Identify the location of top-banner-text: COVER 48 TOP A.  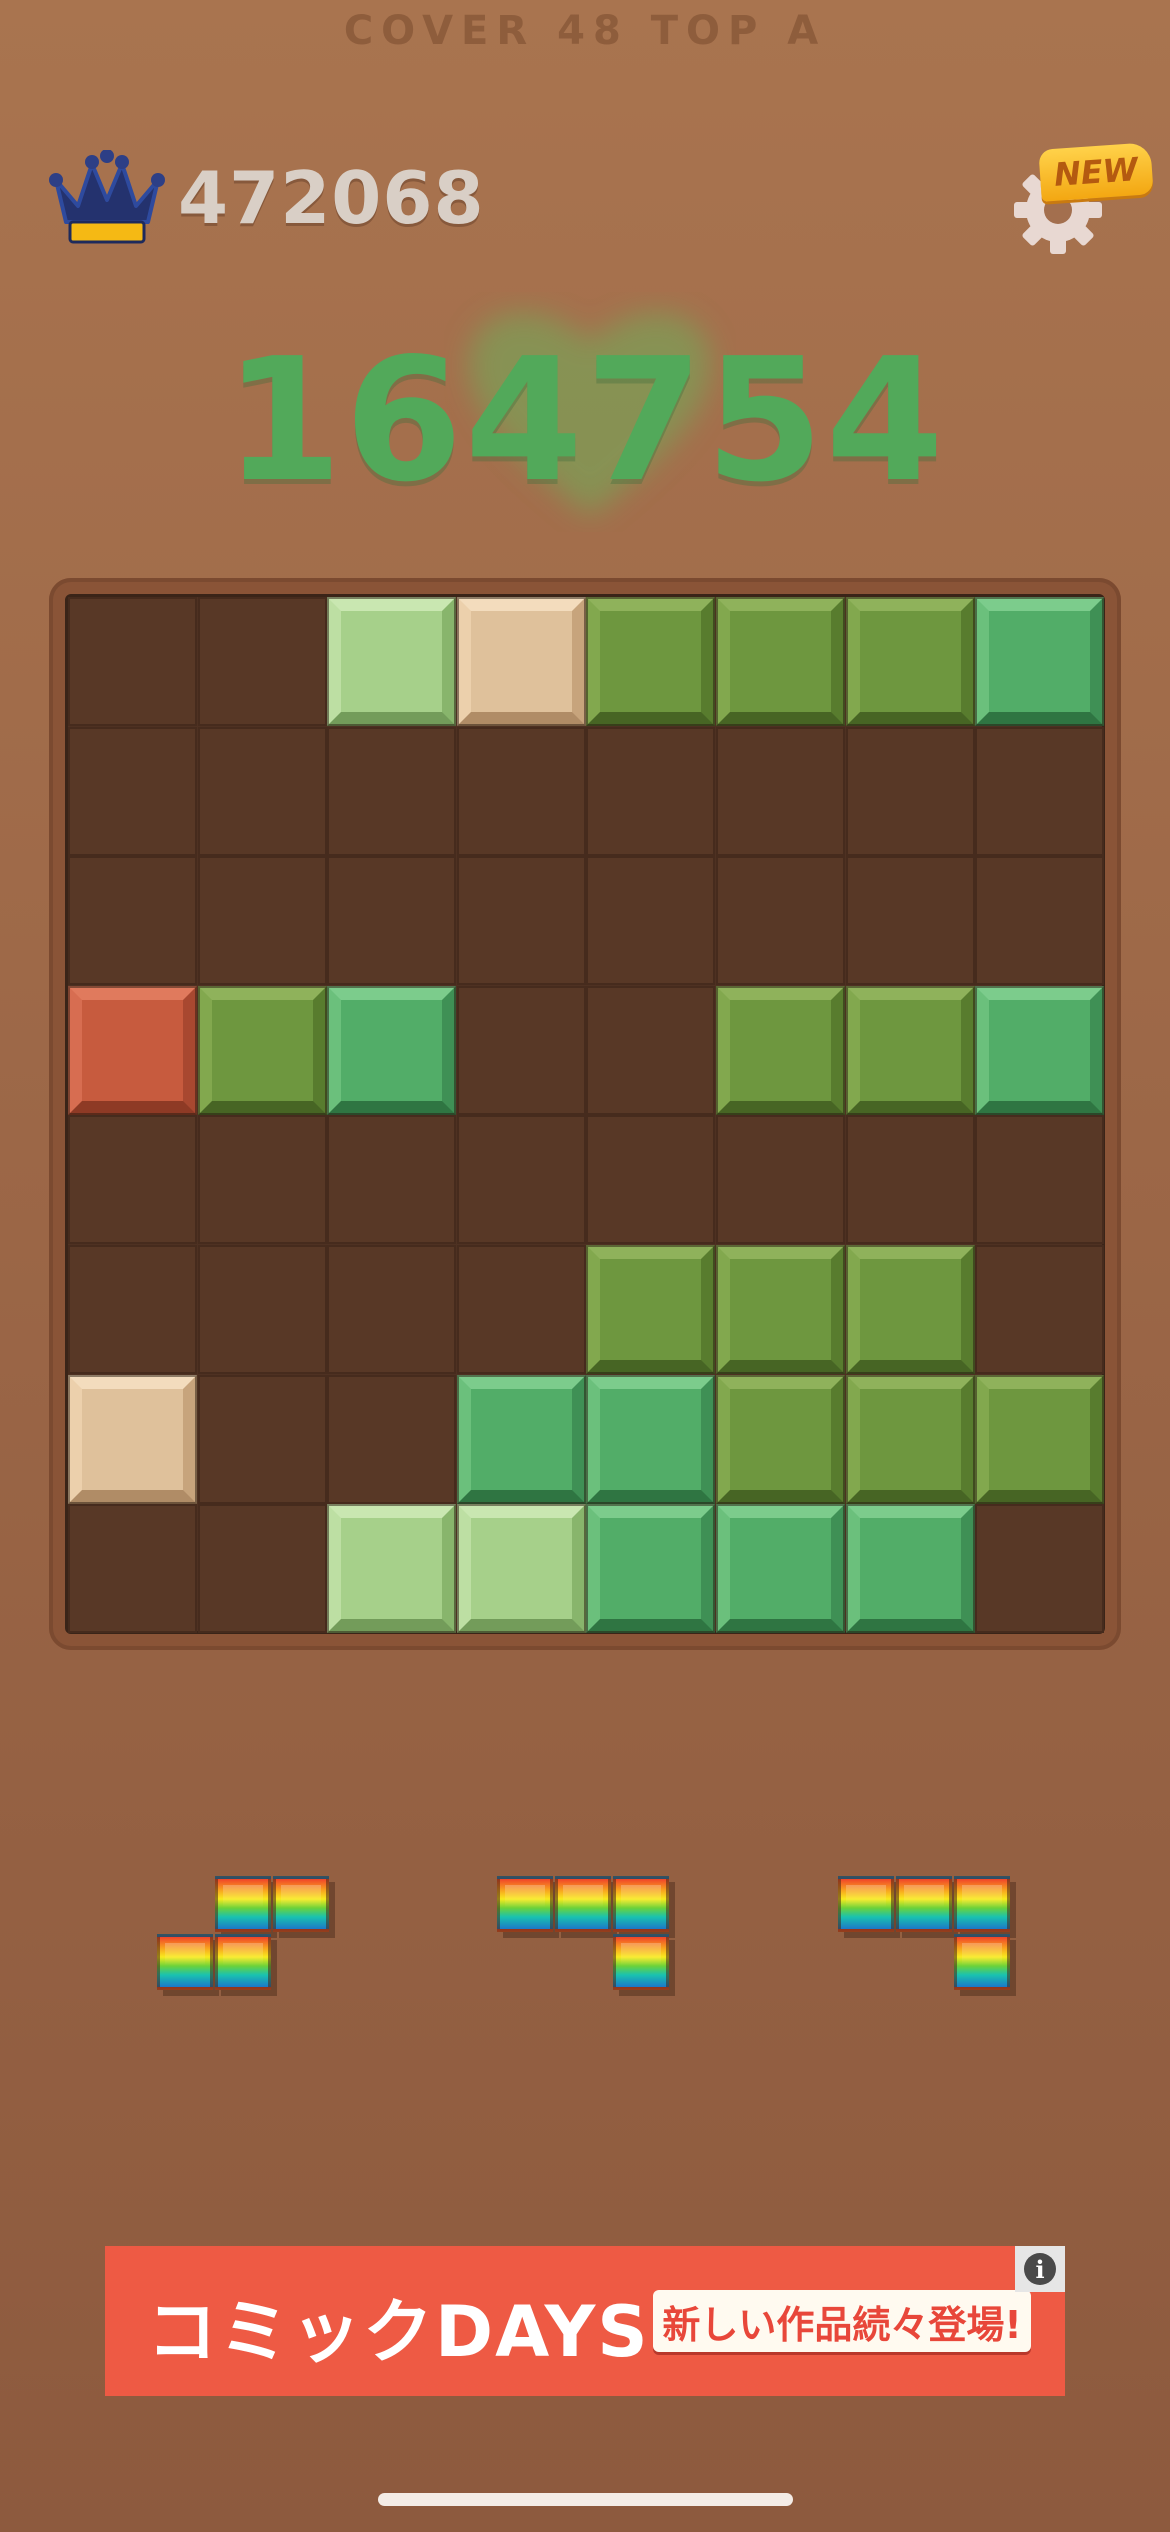
(585, 31).